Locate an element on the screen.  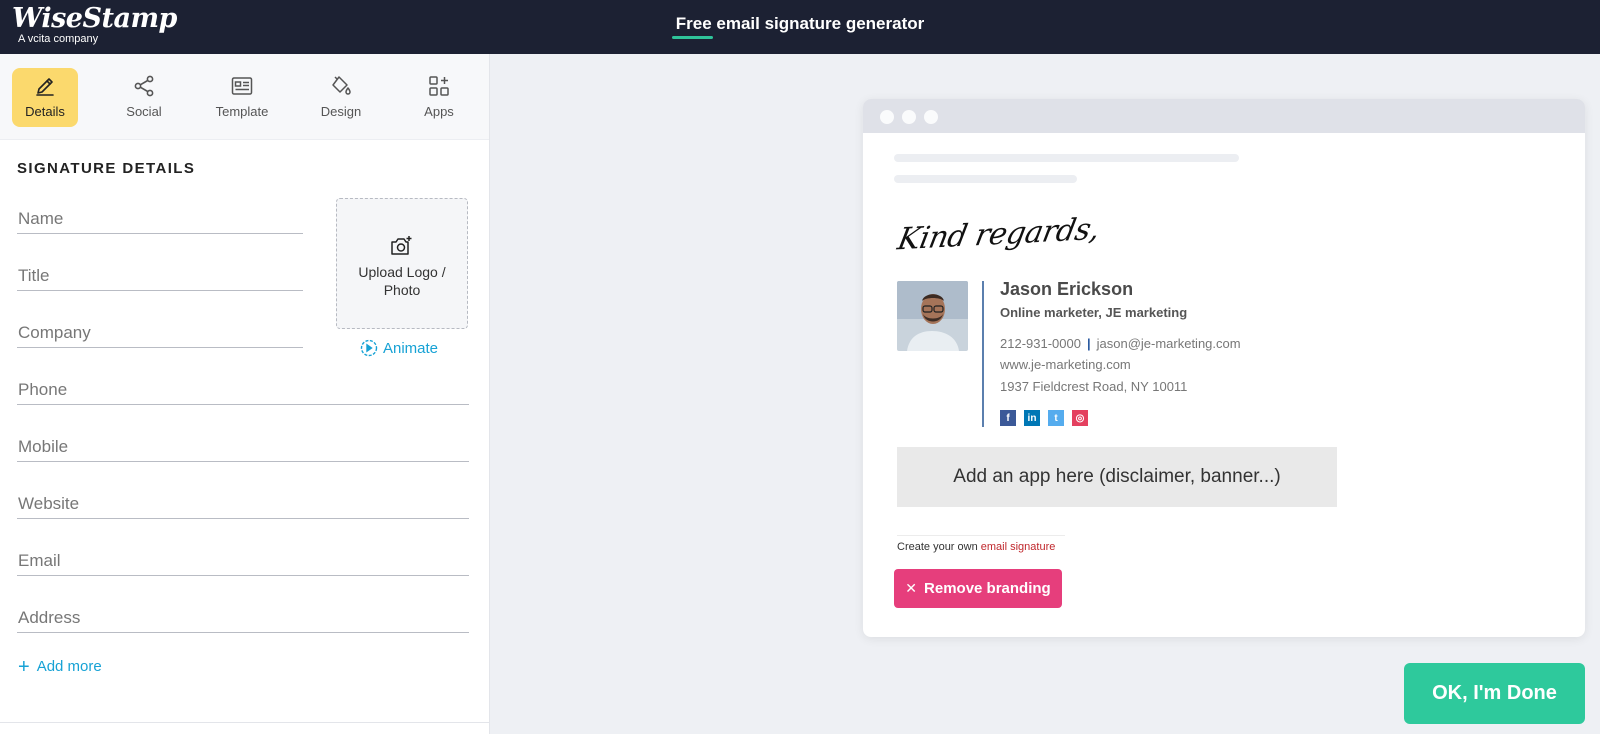
add-app-placeholder: Add an app here (disclaimer, banner...) is located at coordinates (1117, 477).